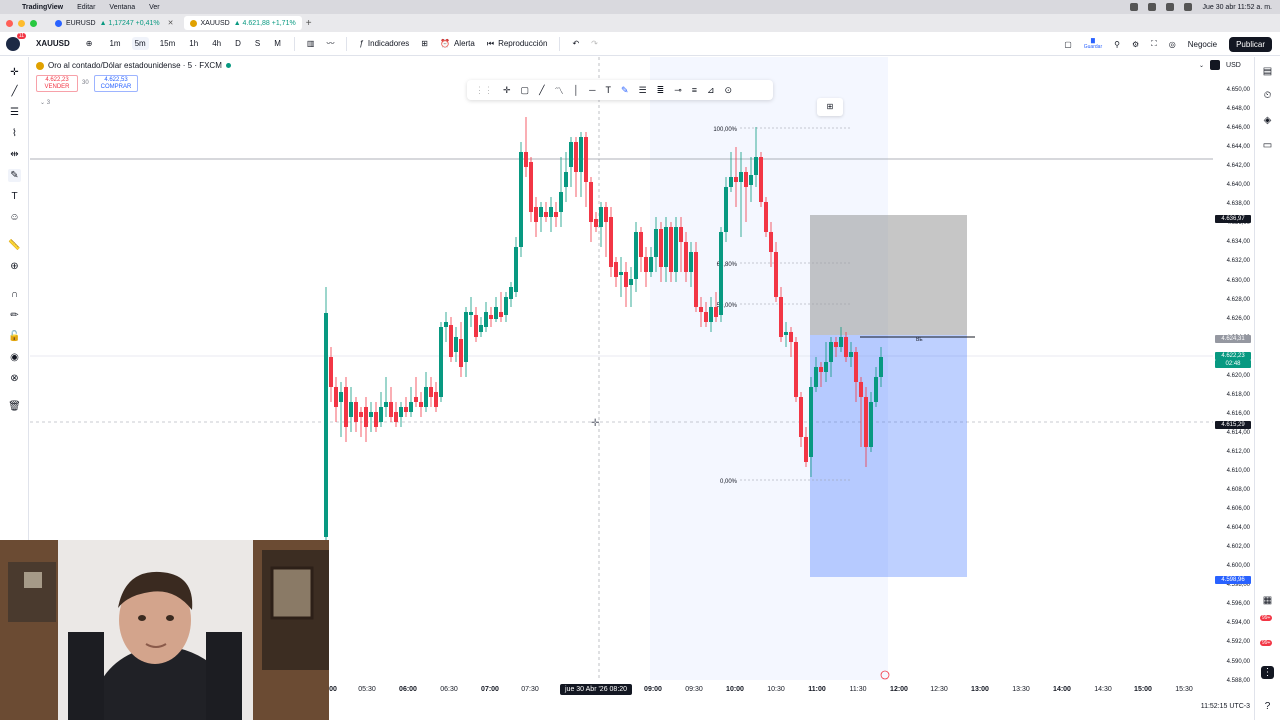 The width and height of the screenshot is (1280, 720). I want to click on price-label: 4.598,96, so click(1233, 580).